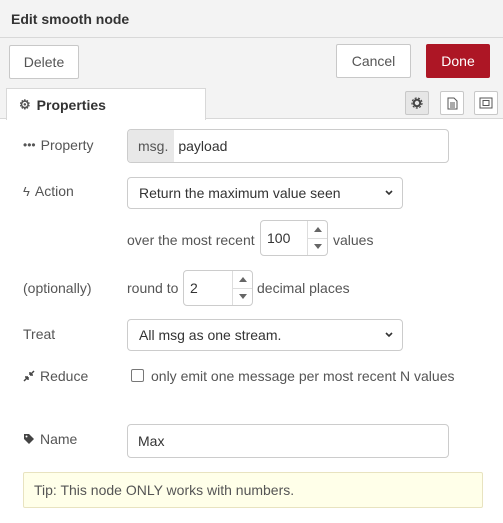 The height and width of the screenshot is (523, 503). Describe the element at coordinates (251, 63) in the screenshot. I see `dialog-button-row: Delete Cancel Done` at that location.